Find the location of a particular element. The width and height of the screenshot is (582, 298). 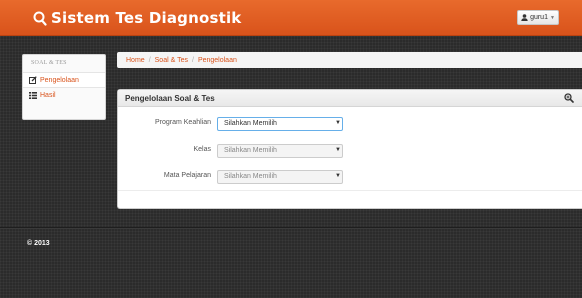

panel-heading: Pengelolaan Soal & Tes is located at coordinates (350, 98).